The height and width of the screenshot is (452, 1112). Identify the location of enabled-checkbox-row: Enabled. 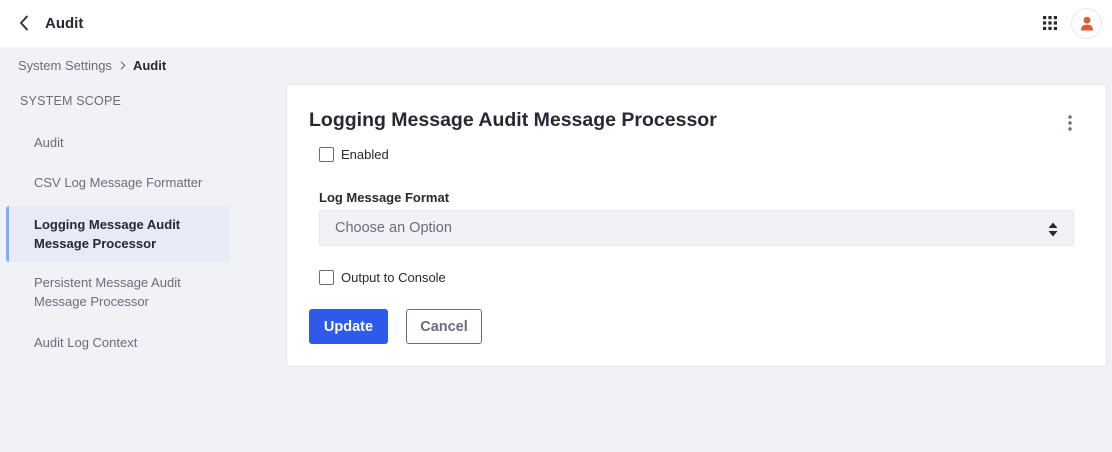
(354, 154).